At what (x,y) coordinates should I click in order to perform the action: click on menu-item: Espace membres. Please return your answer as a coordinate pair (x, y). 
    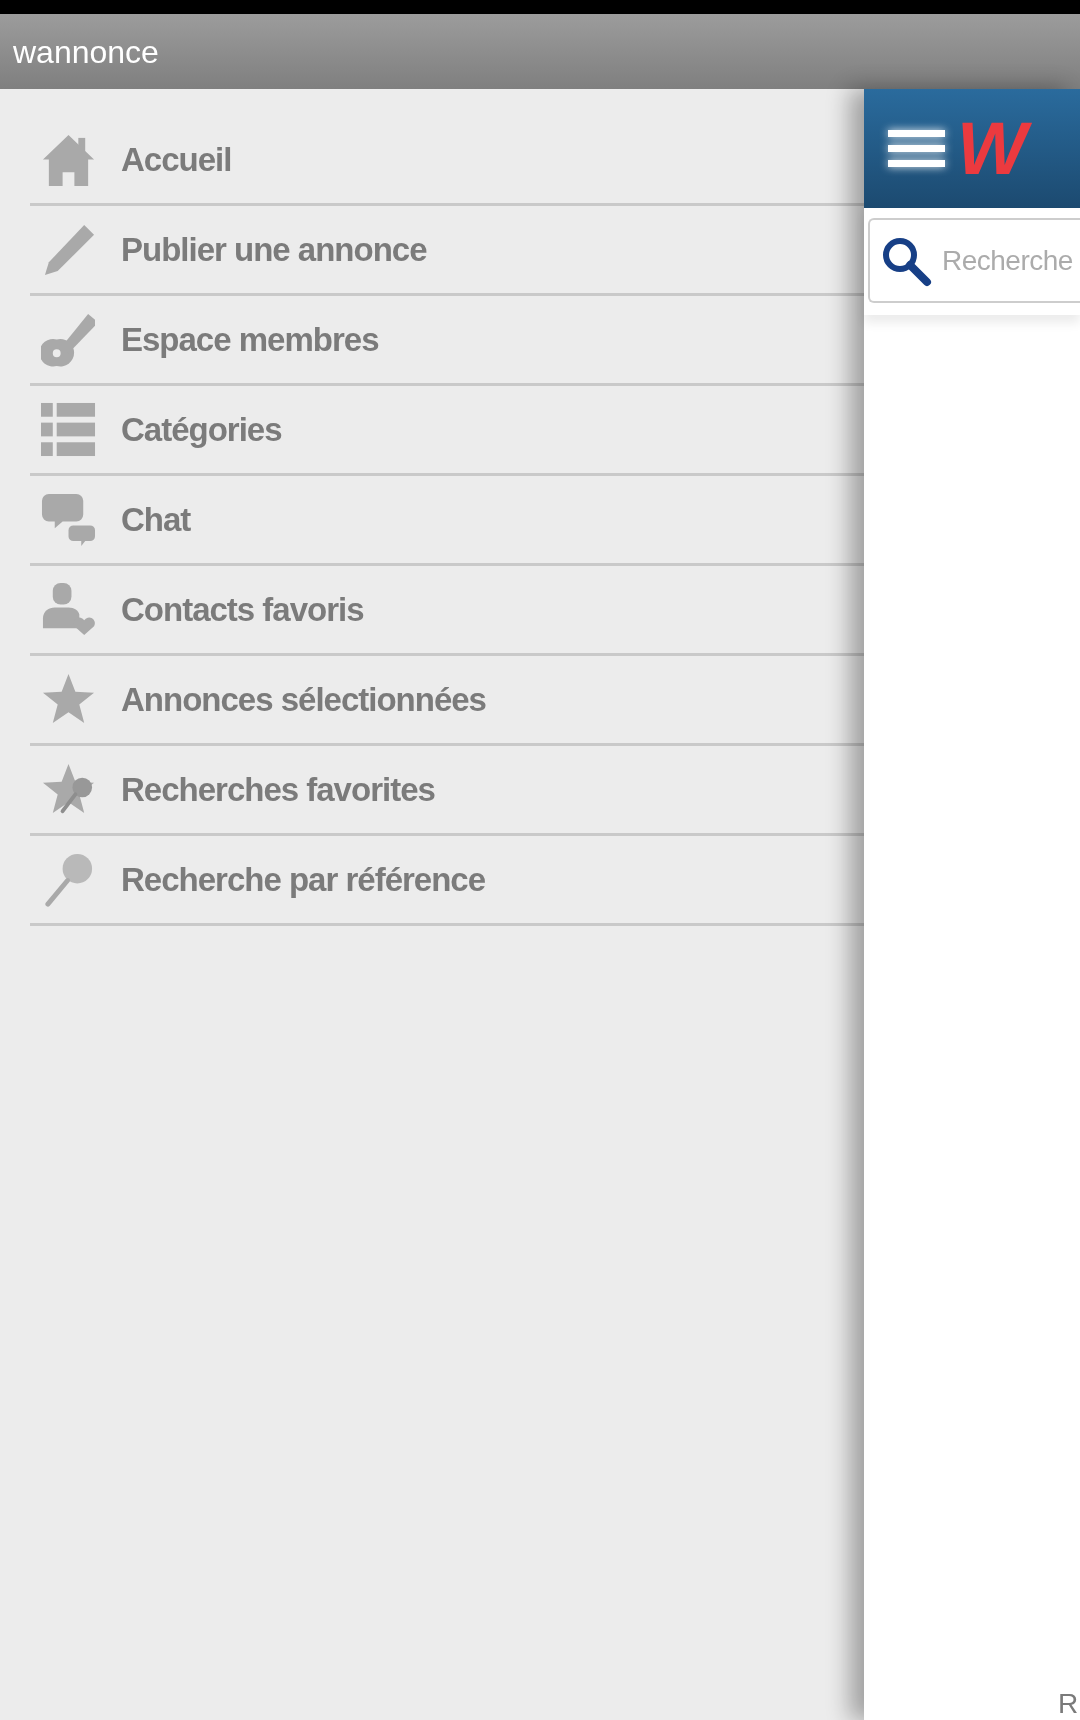
    Looking at the image, I should click on (447, 341).